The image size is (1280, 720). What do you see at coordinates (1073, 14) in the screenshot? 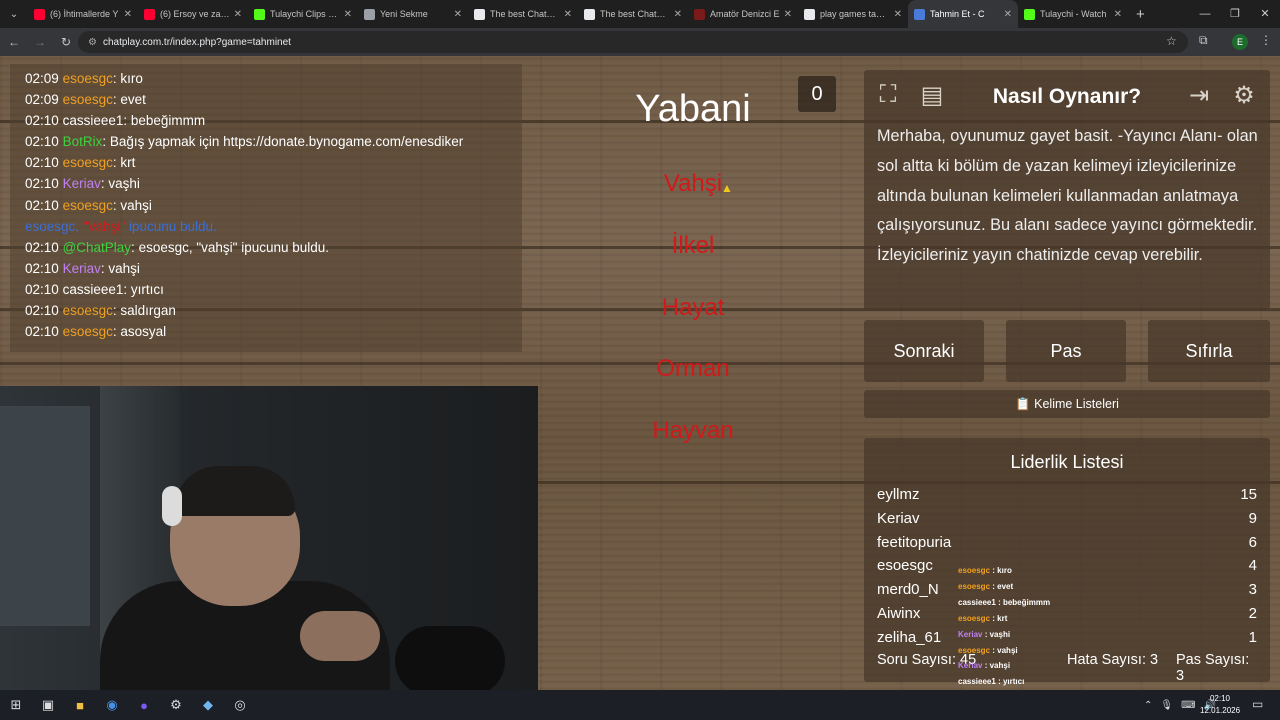
I see `browser-tab: Tulaychi - Watch ✕` at bounding box center [1073, 14].